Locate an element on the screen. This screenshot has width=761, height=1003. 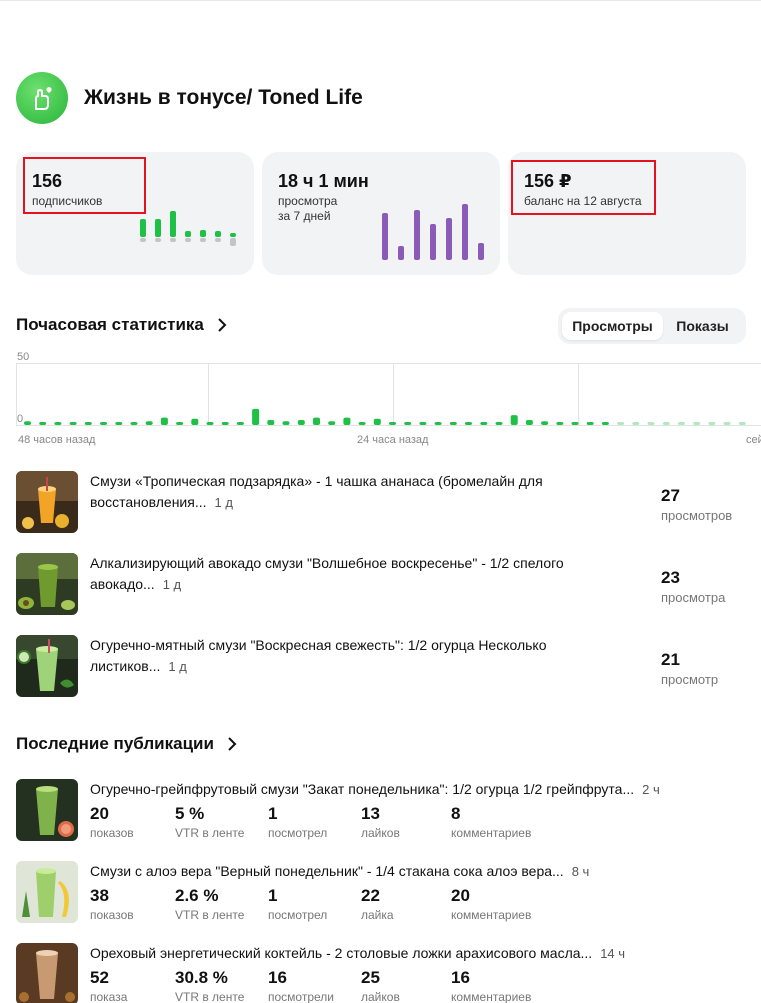
hand-heart-icon is located at coordinates (43, 98).